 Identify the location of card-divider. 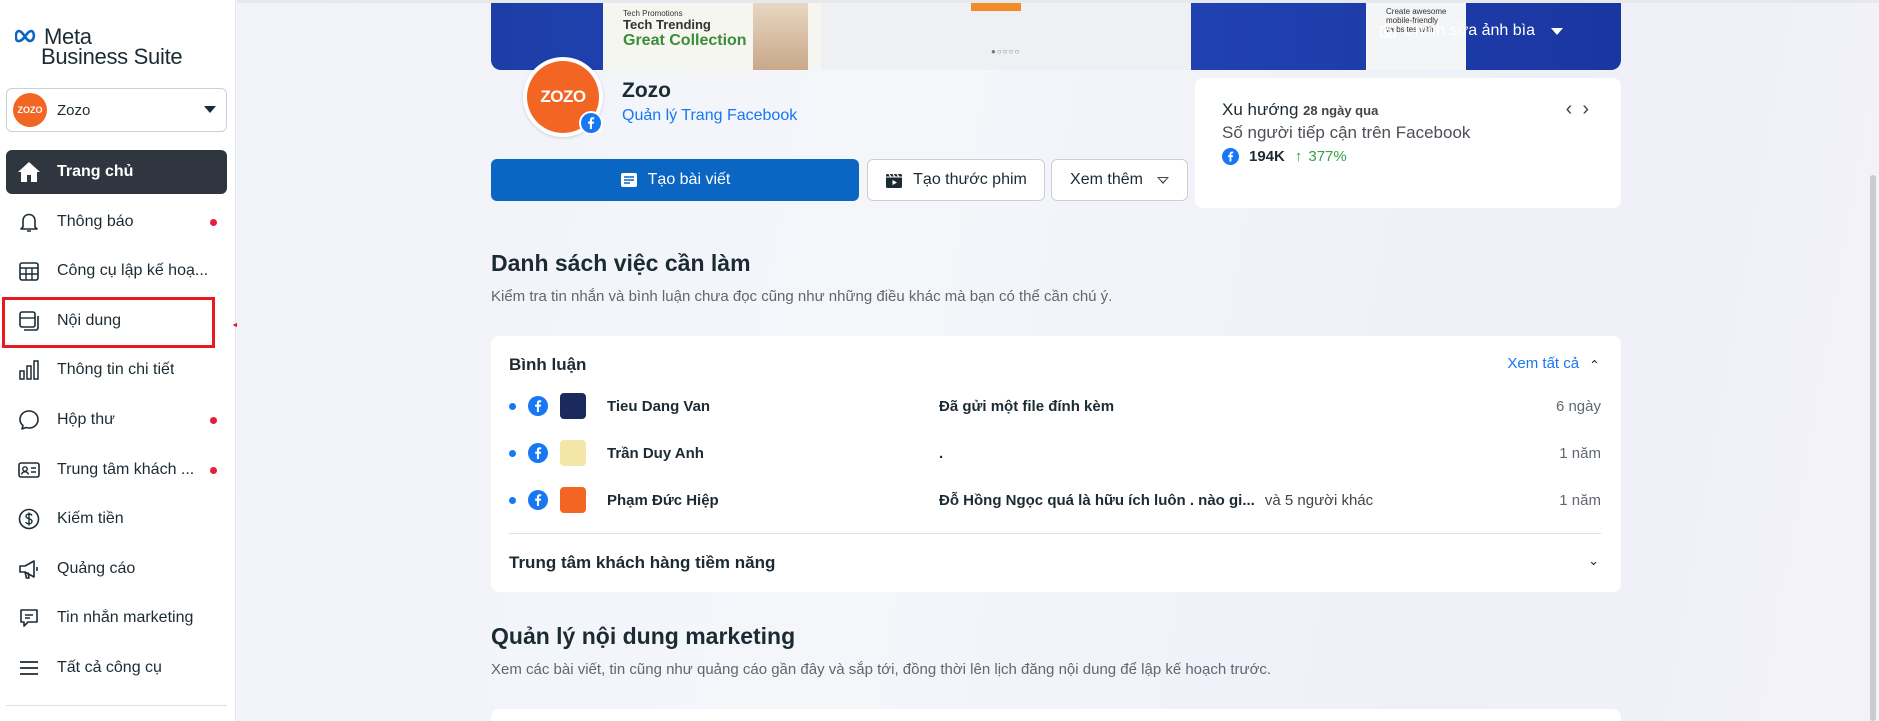
(1055, 533).